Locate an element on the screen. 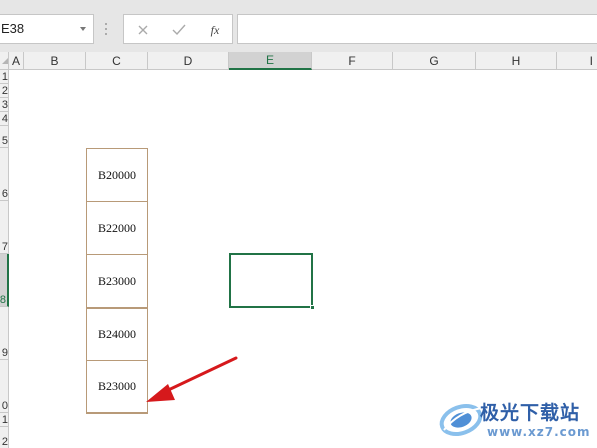  watermark-name: 极光下载站 is located at coordinates (530, 413).